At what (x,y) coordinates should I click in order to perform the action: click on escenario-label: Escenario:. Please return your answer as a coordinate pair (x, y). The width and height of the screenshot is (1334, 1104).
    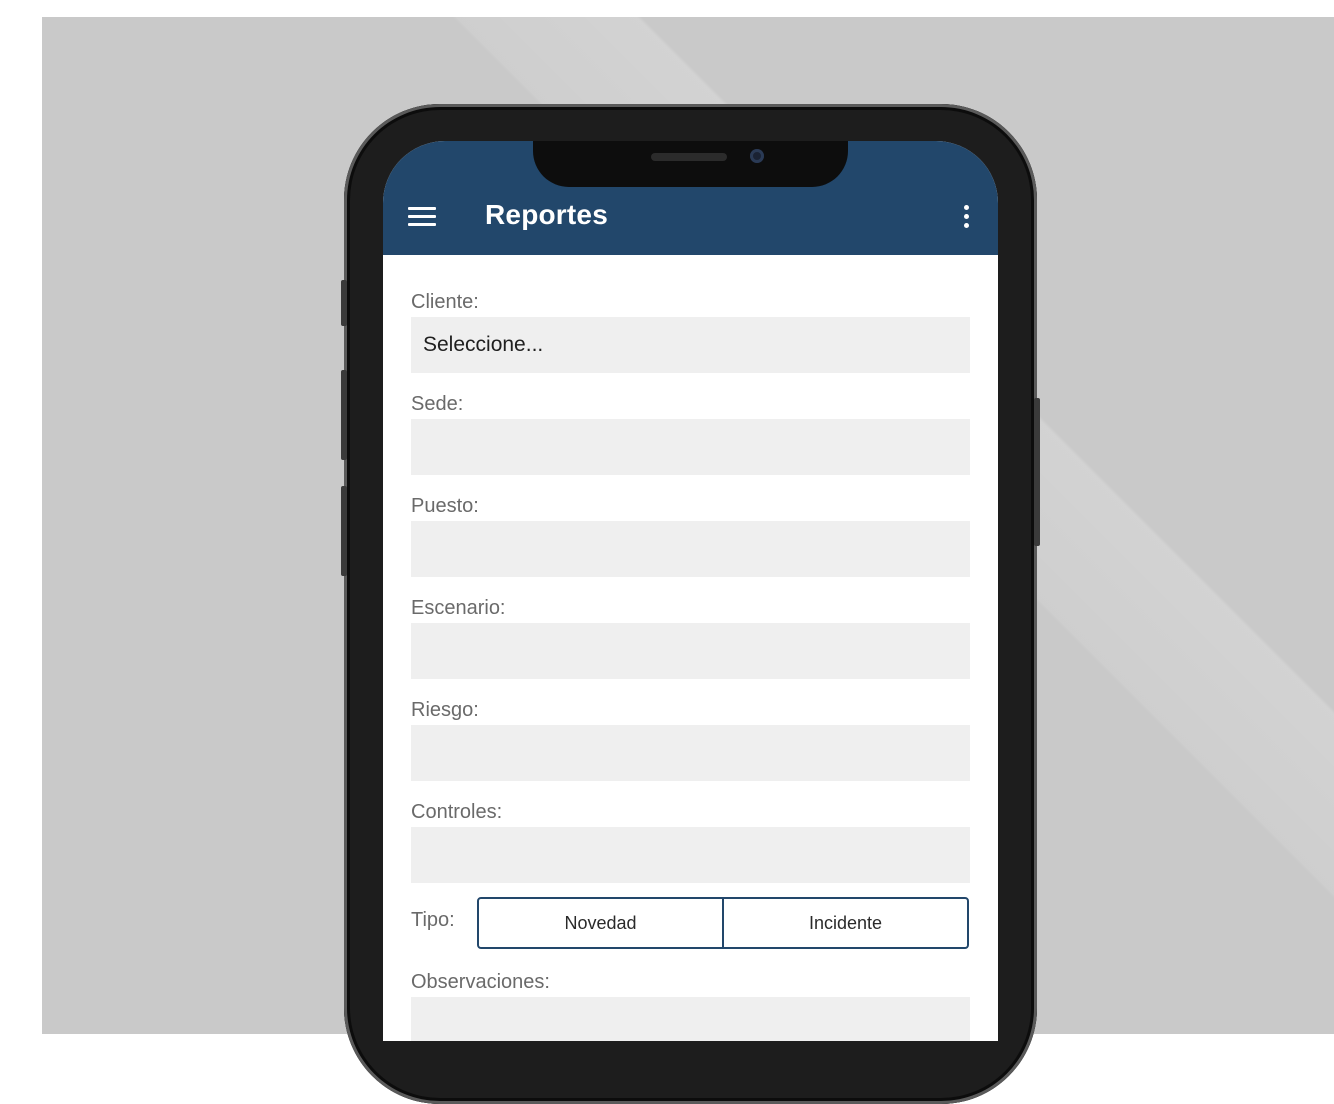
    Looking at the image, I should click on (458, 608).